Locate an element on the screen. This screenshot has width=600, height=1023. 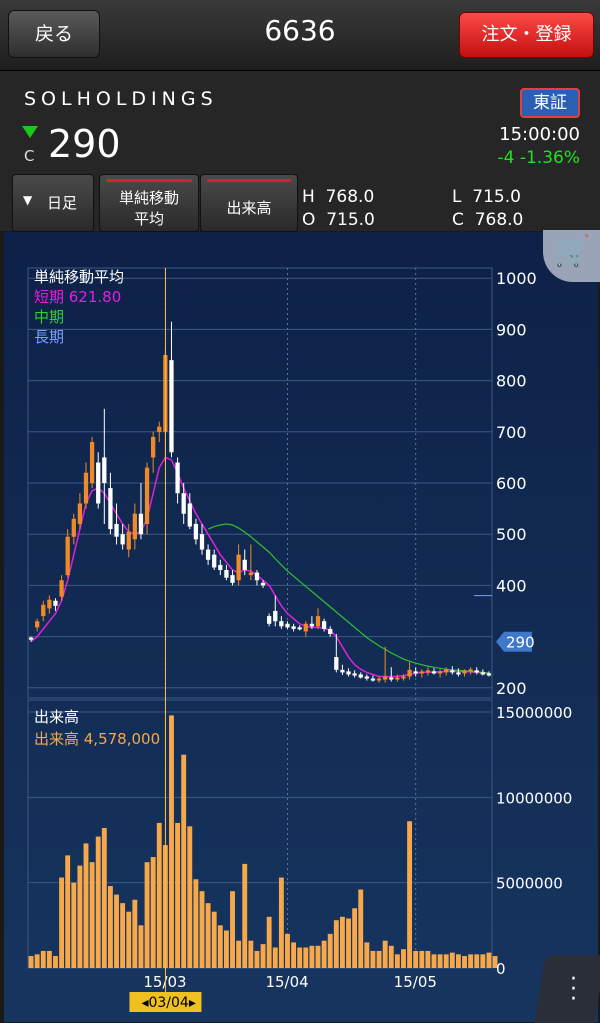
period-dropdown: ▼ 日足 is located at coordinates (53, 203).